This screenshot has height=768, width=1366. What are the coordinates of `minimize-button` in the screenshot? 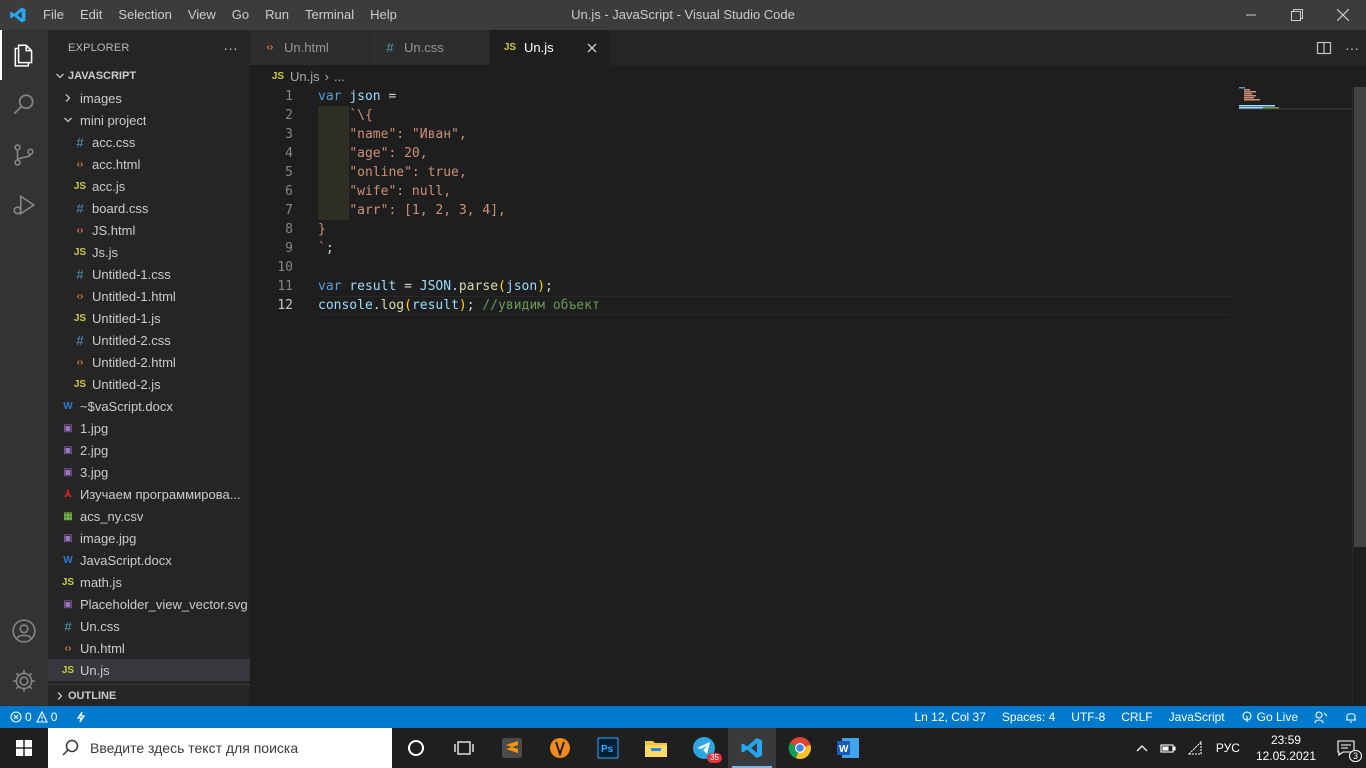 It's located at (1251, 15).